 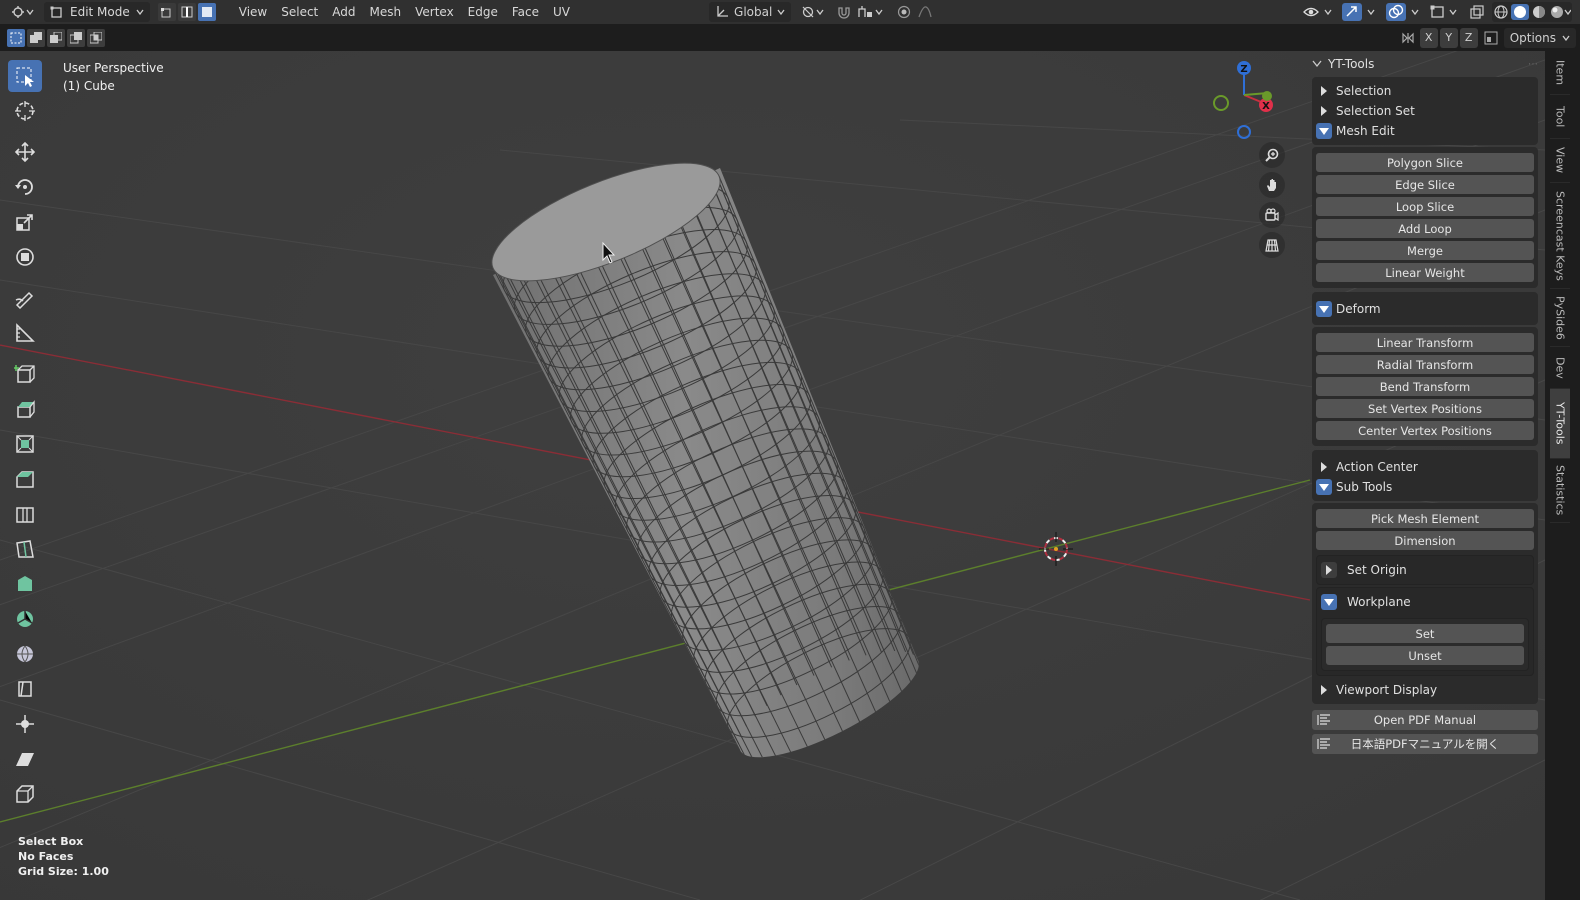 I want to click on menu-view: View, so click(x=253, y=12).